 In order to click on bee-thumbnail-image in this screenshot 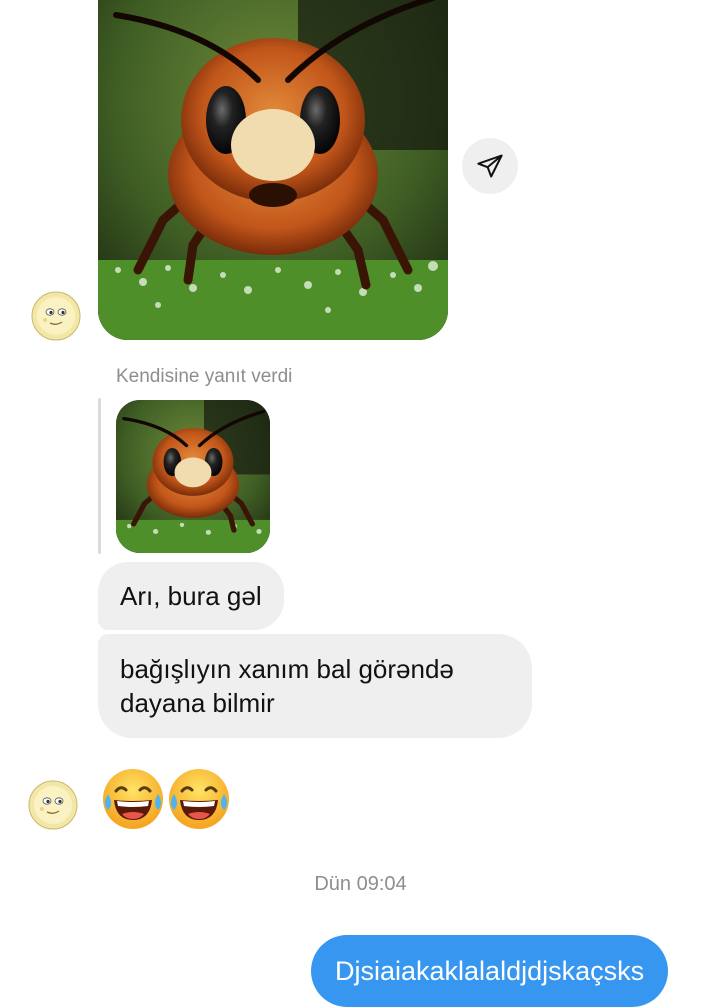, I will do `click(193, 476)`.